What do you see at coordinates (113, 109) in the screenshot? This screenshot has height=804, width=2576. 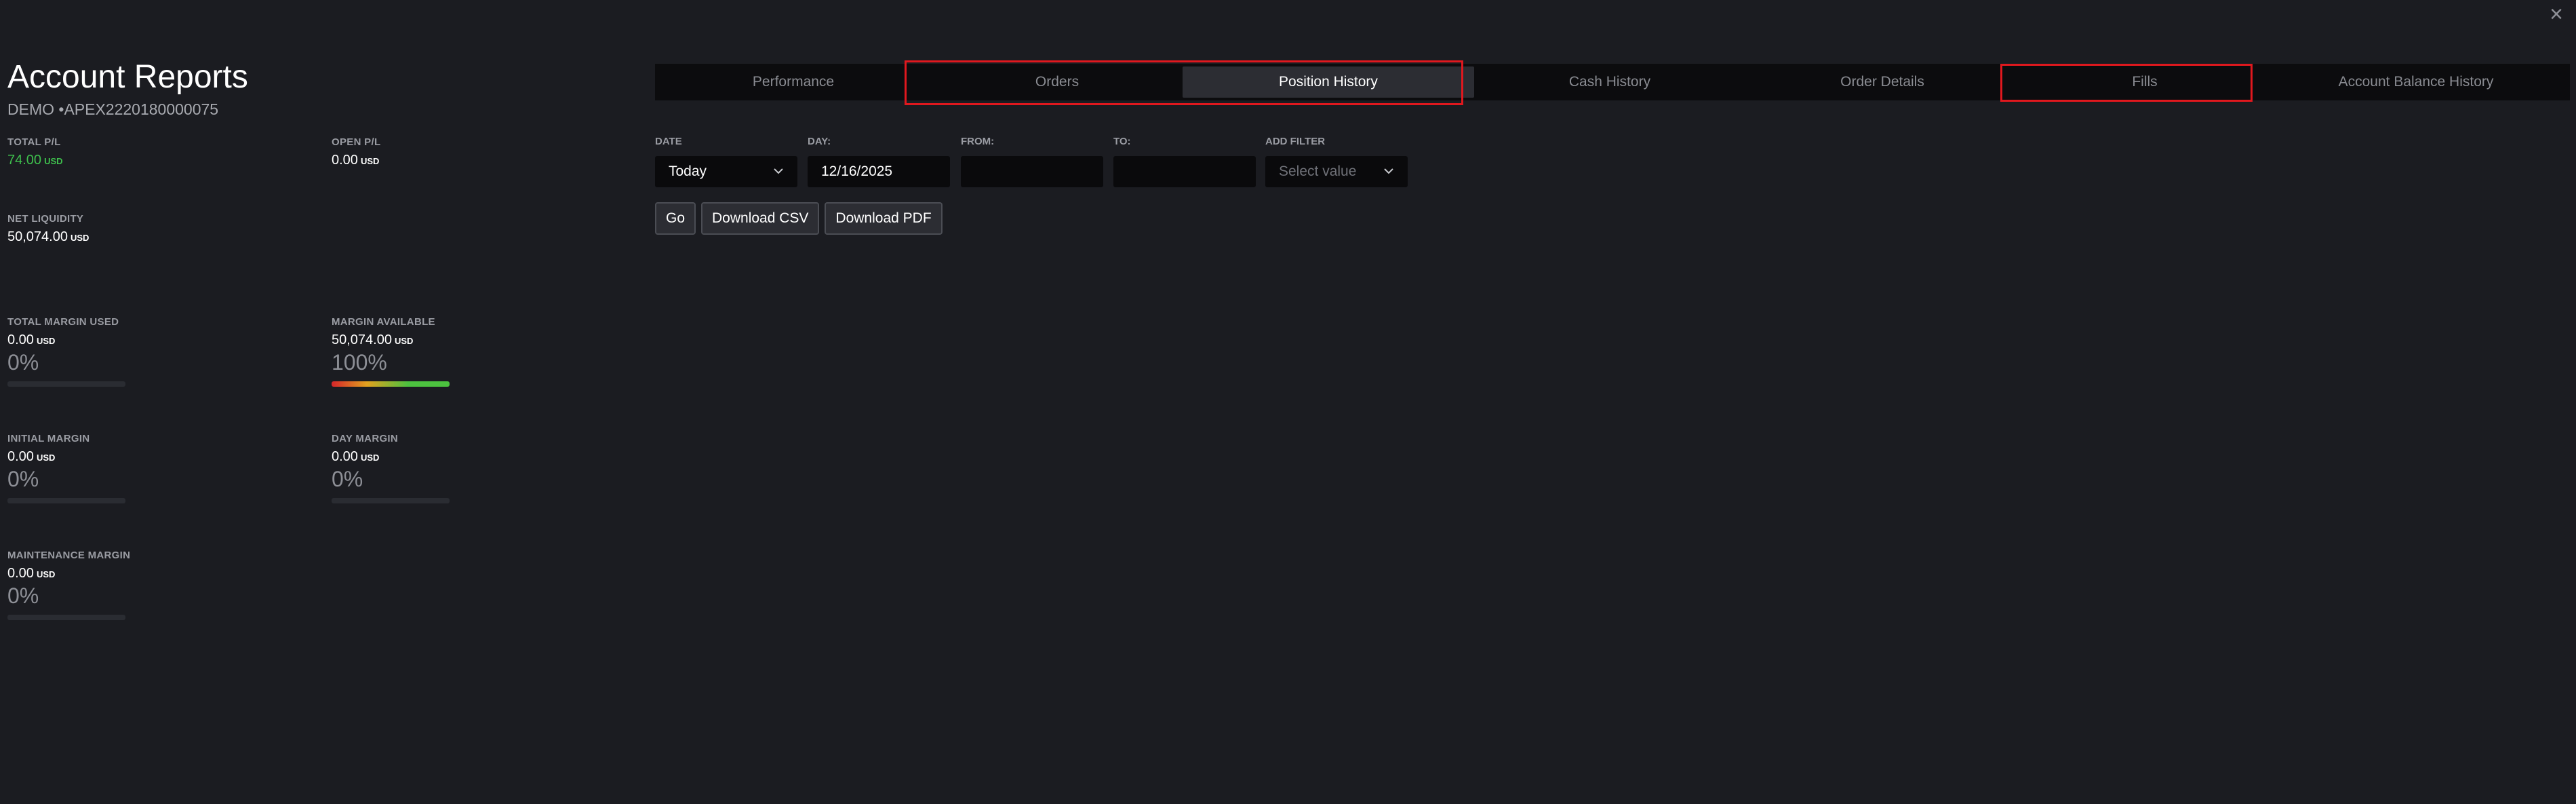 I see `account-id: DEMO •APEX2220180000075` at bounding box center [113, 109].